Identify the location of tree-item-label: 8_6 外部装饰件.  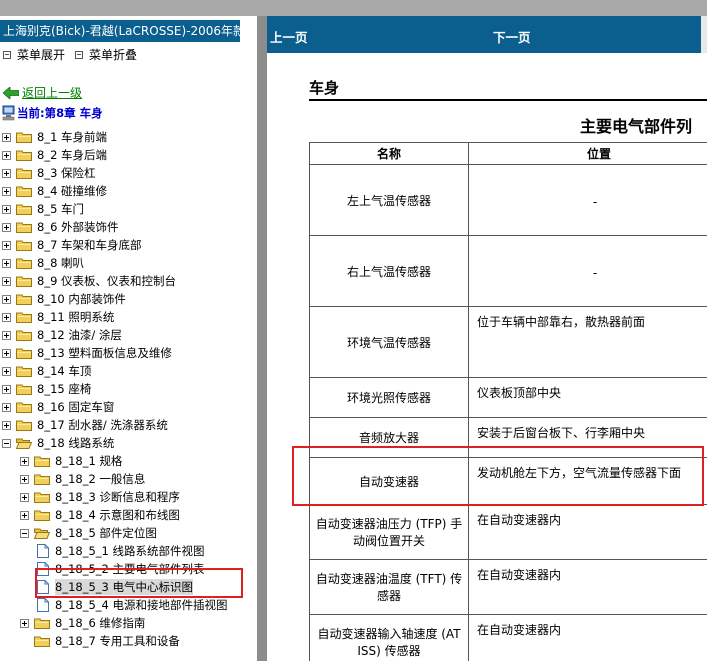
(78, 227).